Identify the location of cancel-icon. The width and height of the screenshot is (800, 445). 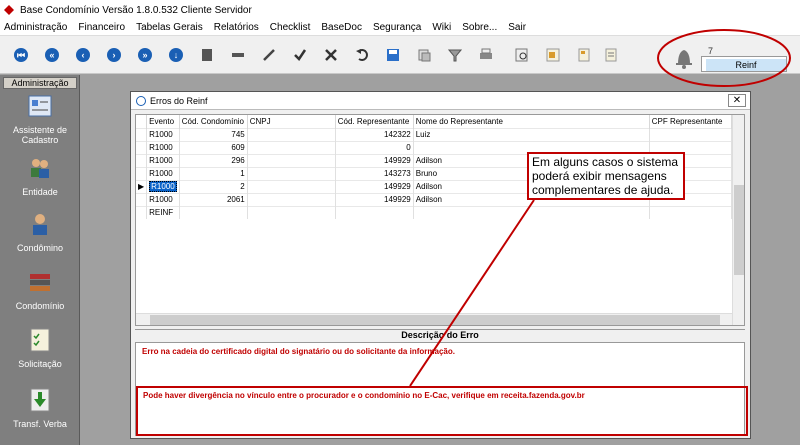
(331, 55).